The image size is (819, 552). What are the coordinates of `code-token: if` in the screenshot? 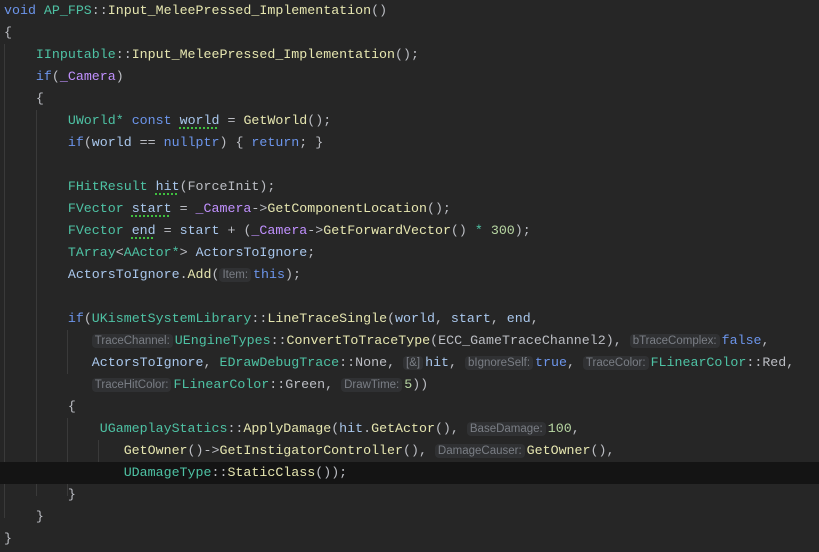 It's located at (75, 142).